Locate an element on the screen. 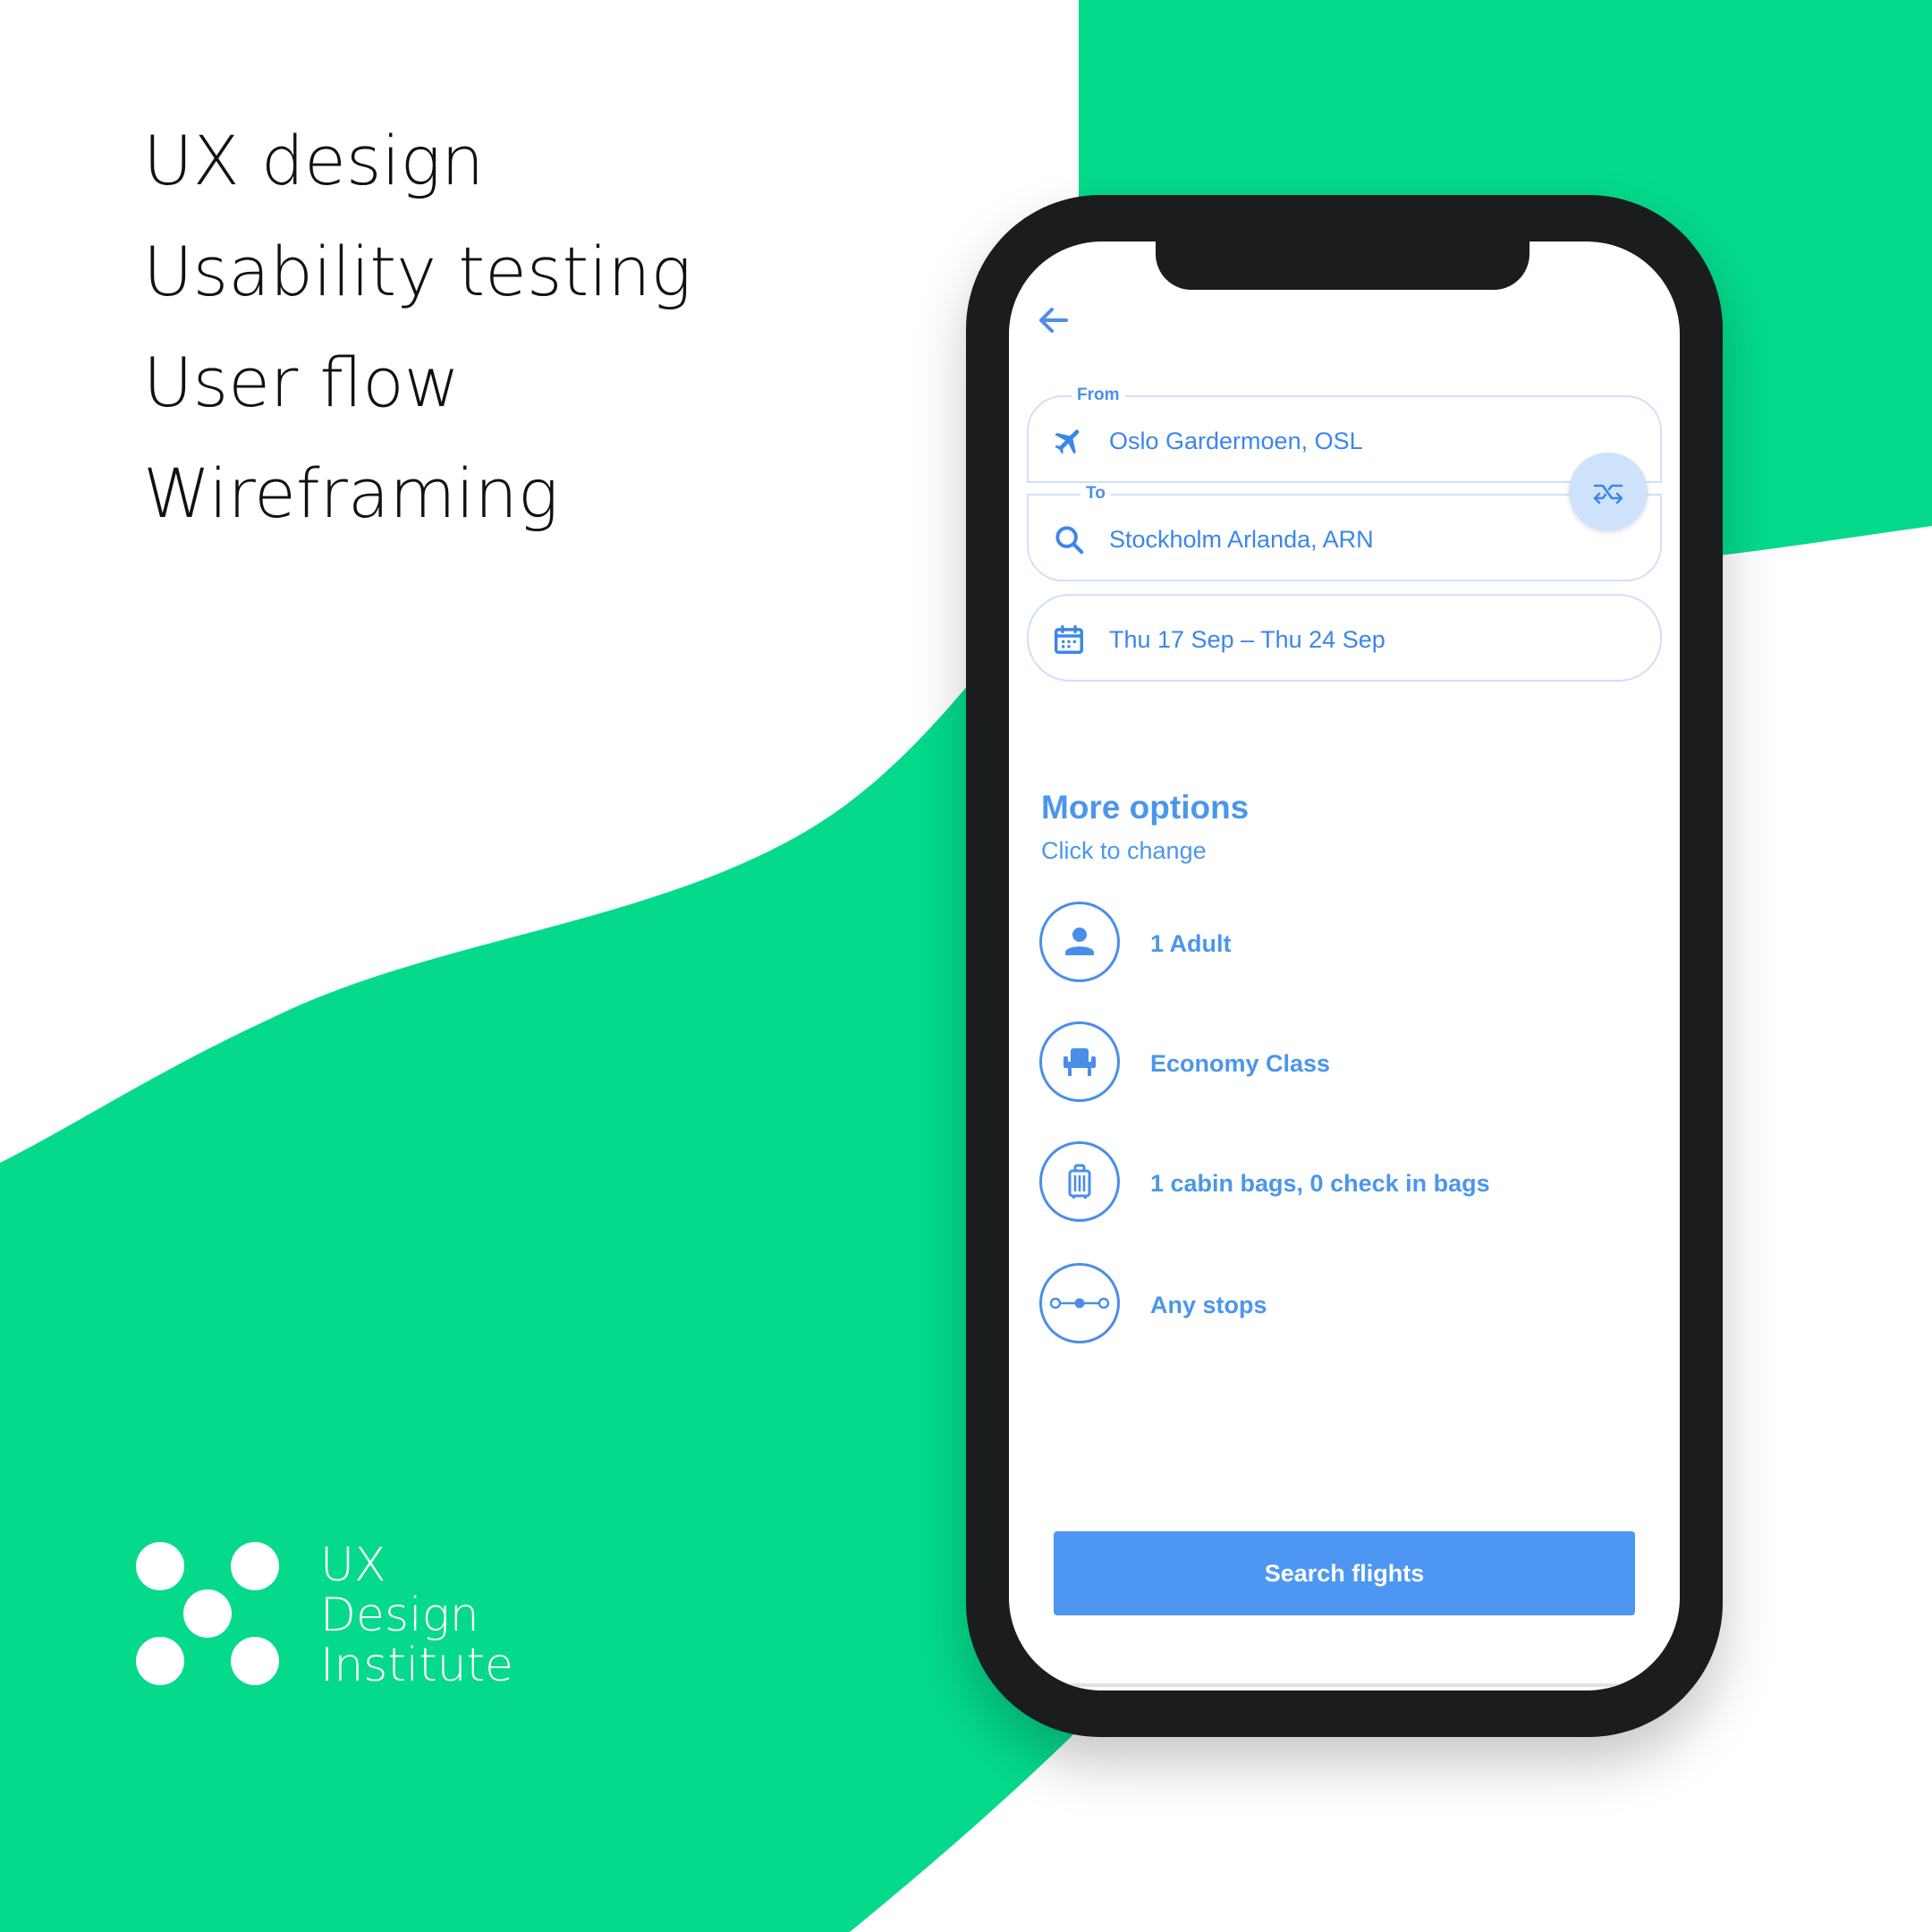  seat-icon is located at coordinates (1079, 1062).